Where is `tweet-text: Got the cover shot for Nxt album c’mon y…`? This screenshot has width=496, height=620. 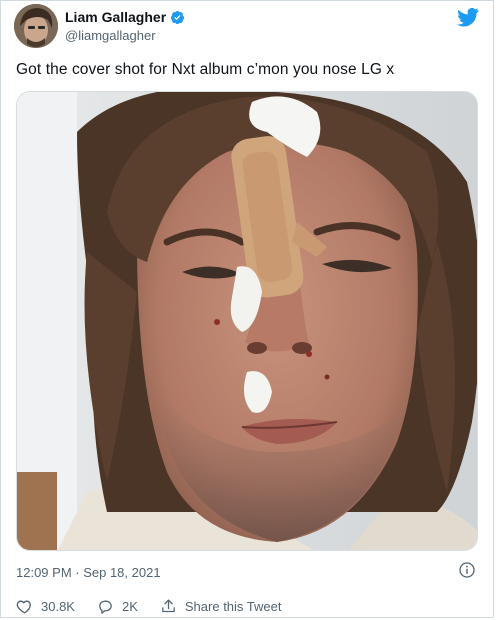 tweet-text: Got the cover shot for Nxt album c’mon y… is located at coordinates (205, 69).